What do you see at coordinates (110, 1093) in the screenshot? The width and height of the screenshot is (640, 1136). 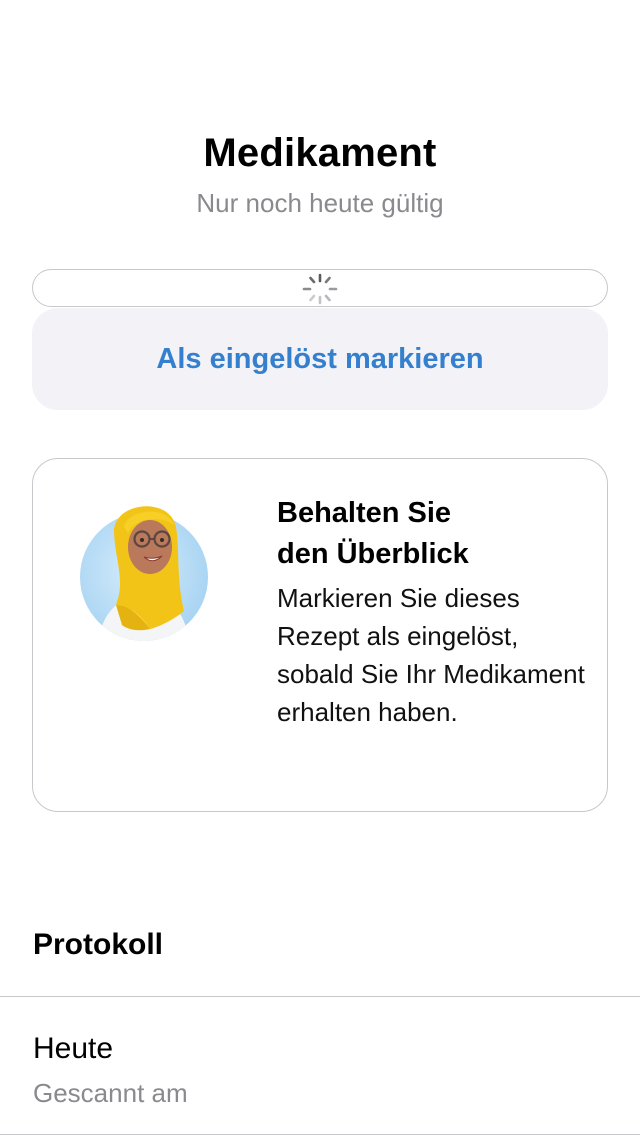 I see `protocol-entry-description: Gescannt am` at bounding box center [110, 1093].